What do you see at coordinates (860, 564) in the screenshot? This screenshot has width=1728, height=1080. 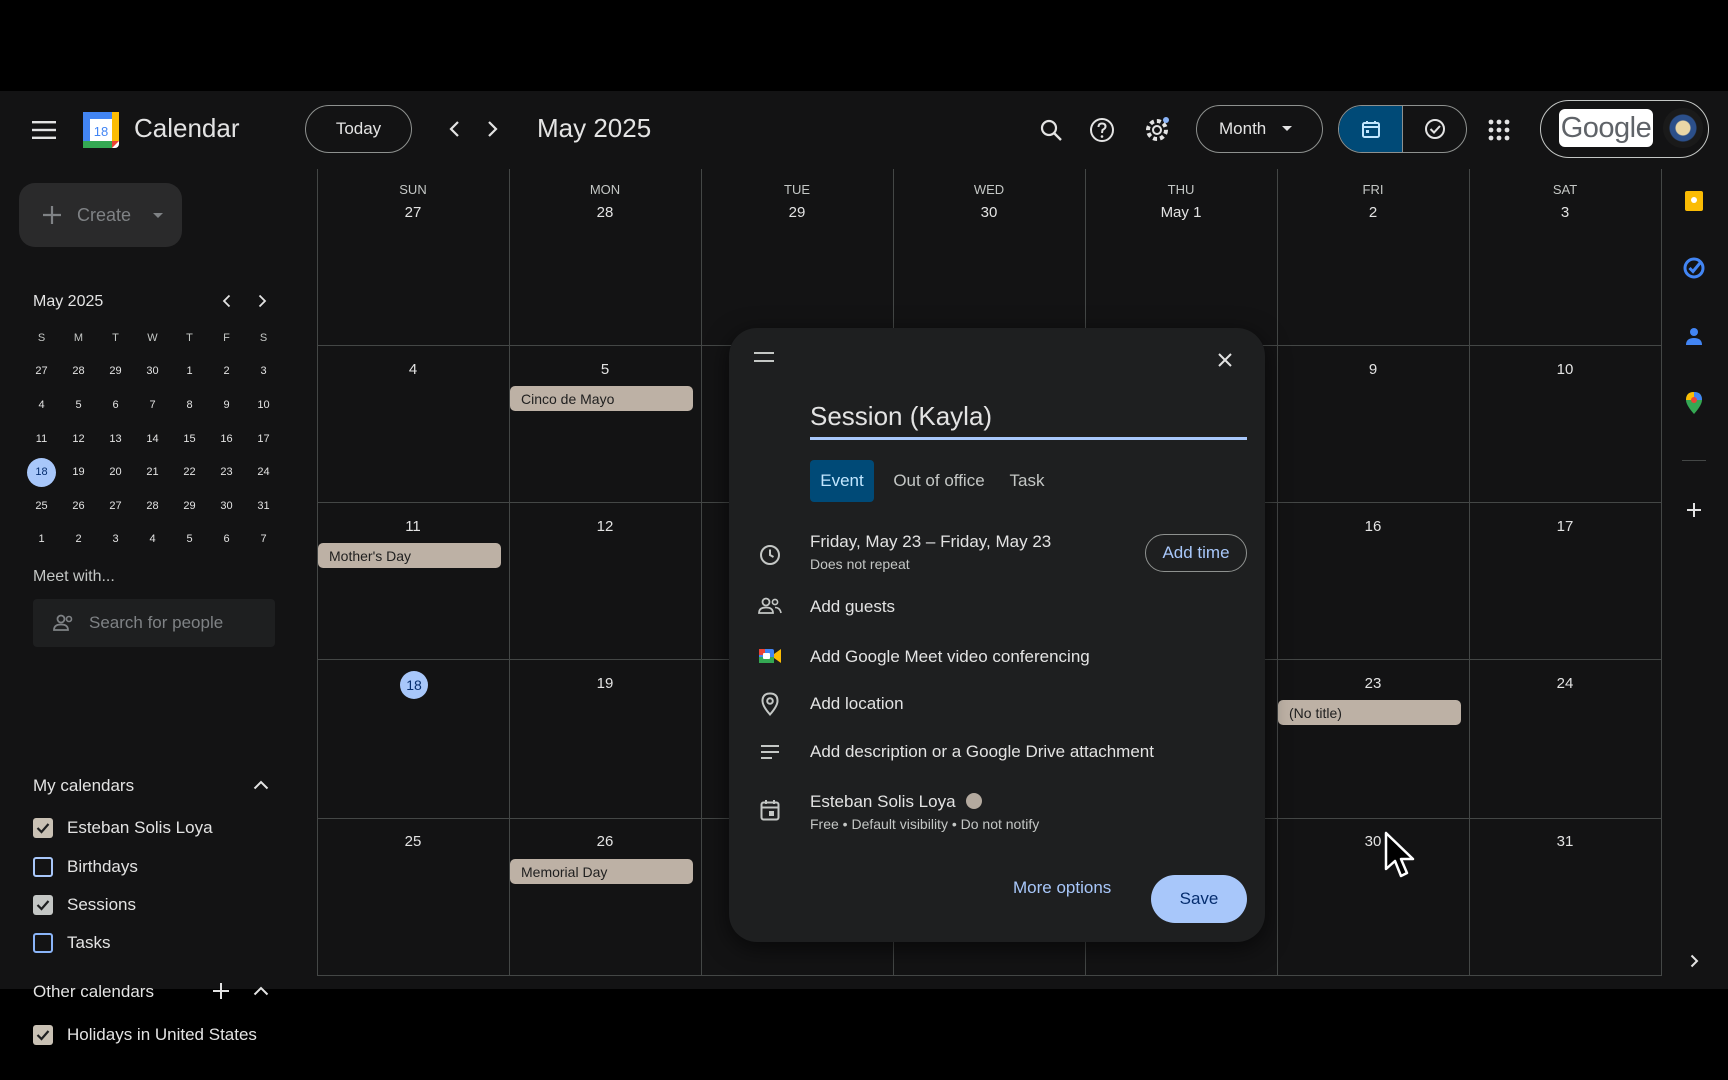 I see `repeat-setting: Does not repeat` at bounding box center [860, 564].